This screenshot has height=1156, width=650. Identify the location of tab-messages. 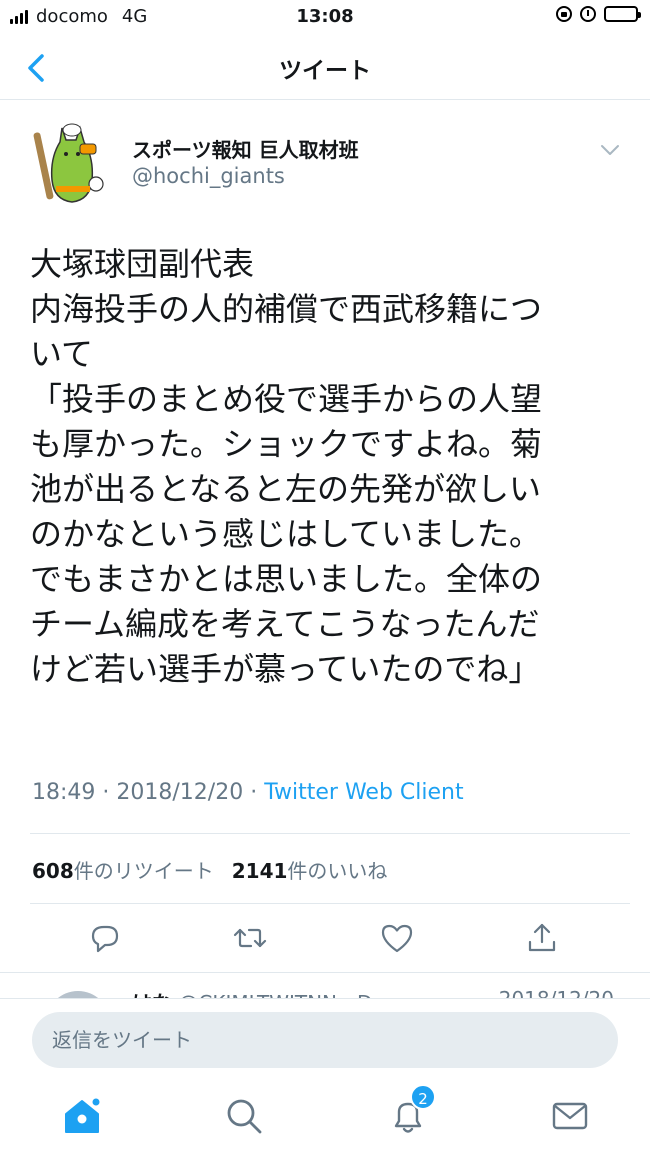
(570, 1116).